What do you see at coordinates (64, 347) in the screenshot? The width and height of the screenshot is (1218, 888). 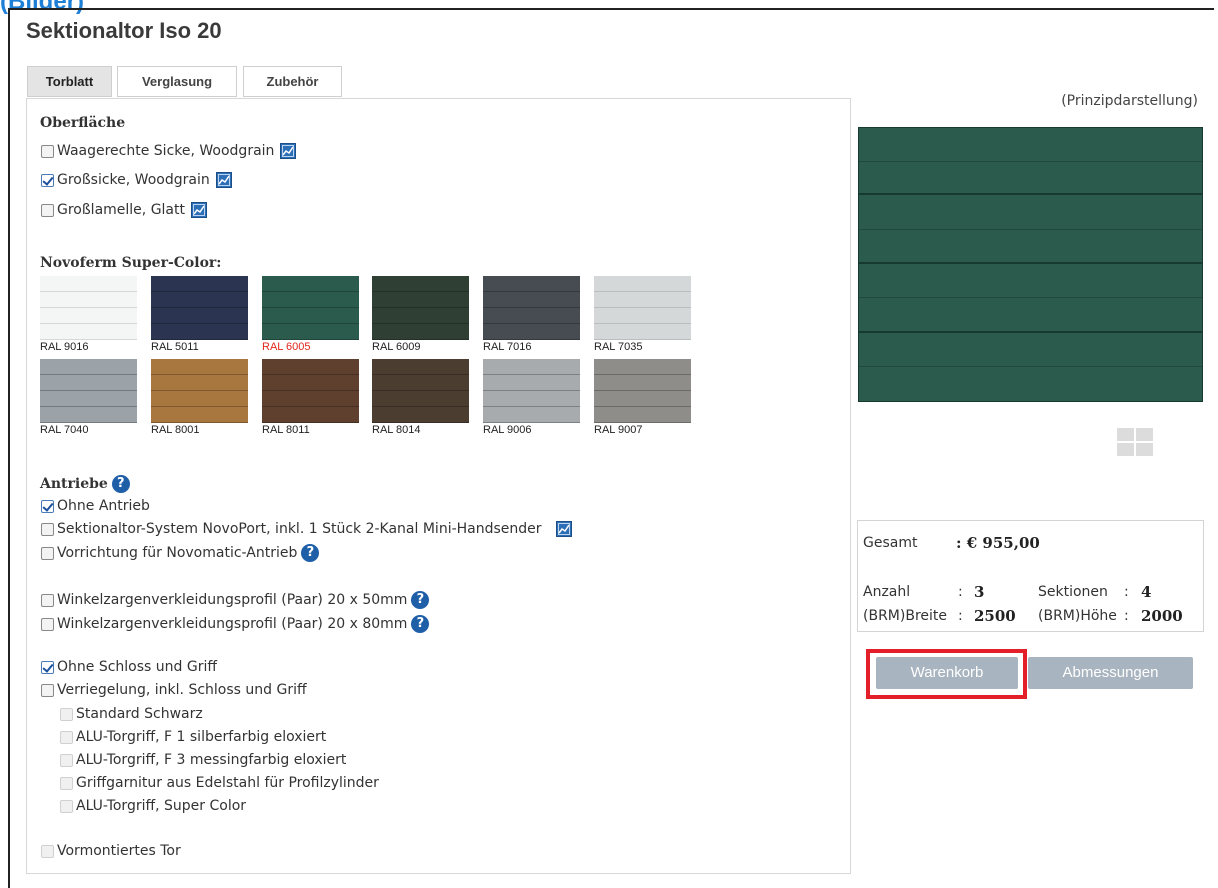 I see `swatch-label: RAL 9016` at bounding box center [64, 347].